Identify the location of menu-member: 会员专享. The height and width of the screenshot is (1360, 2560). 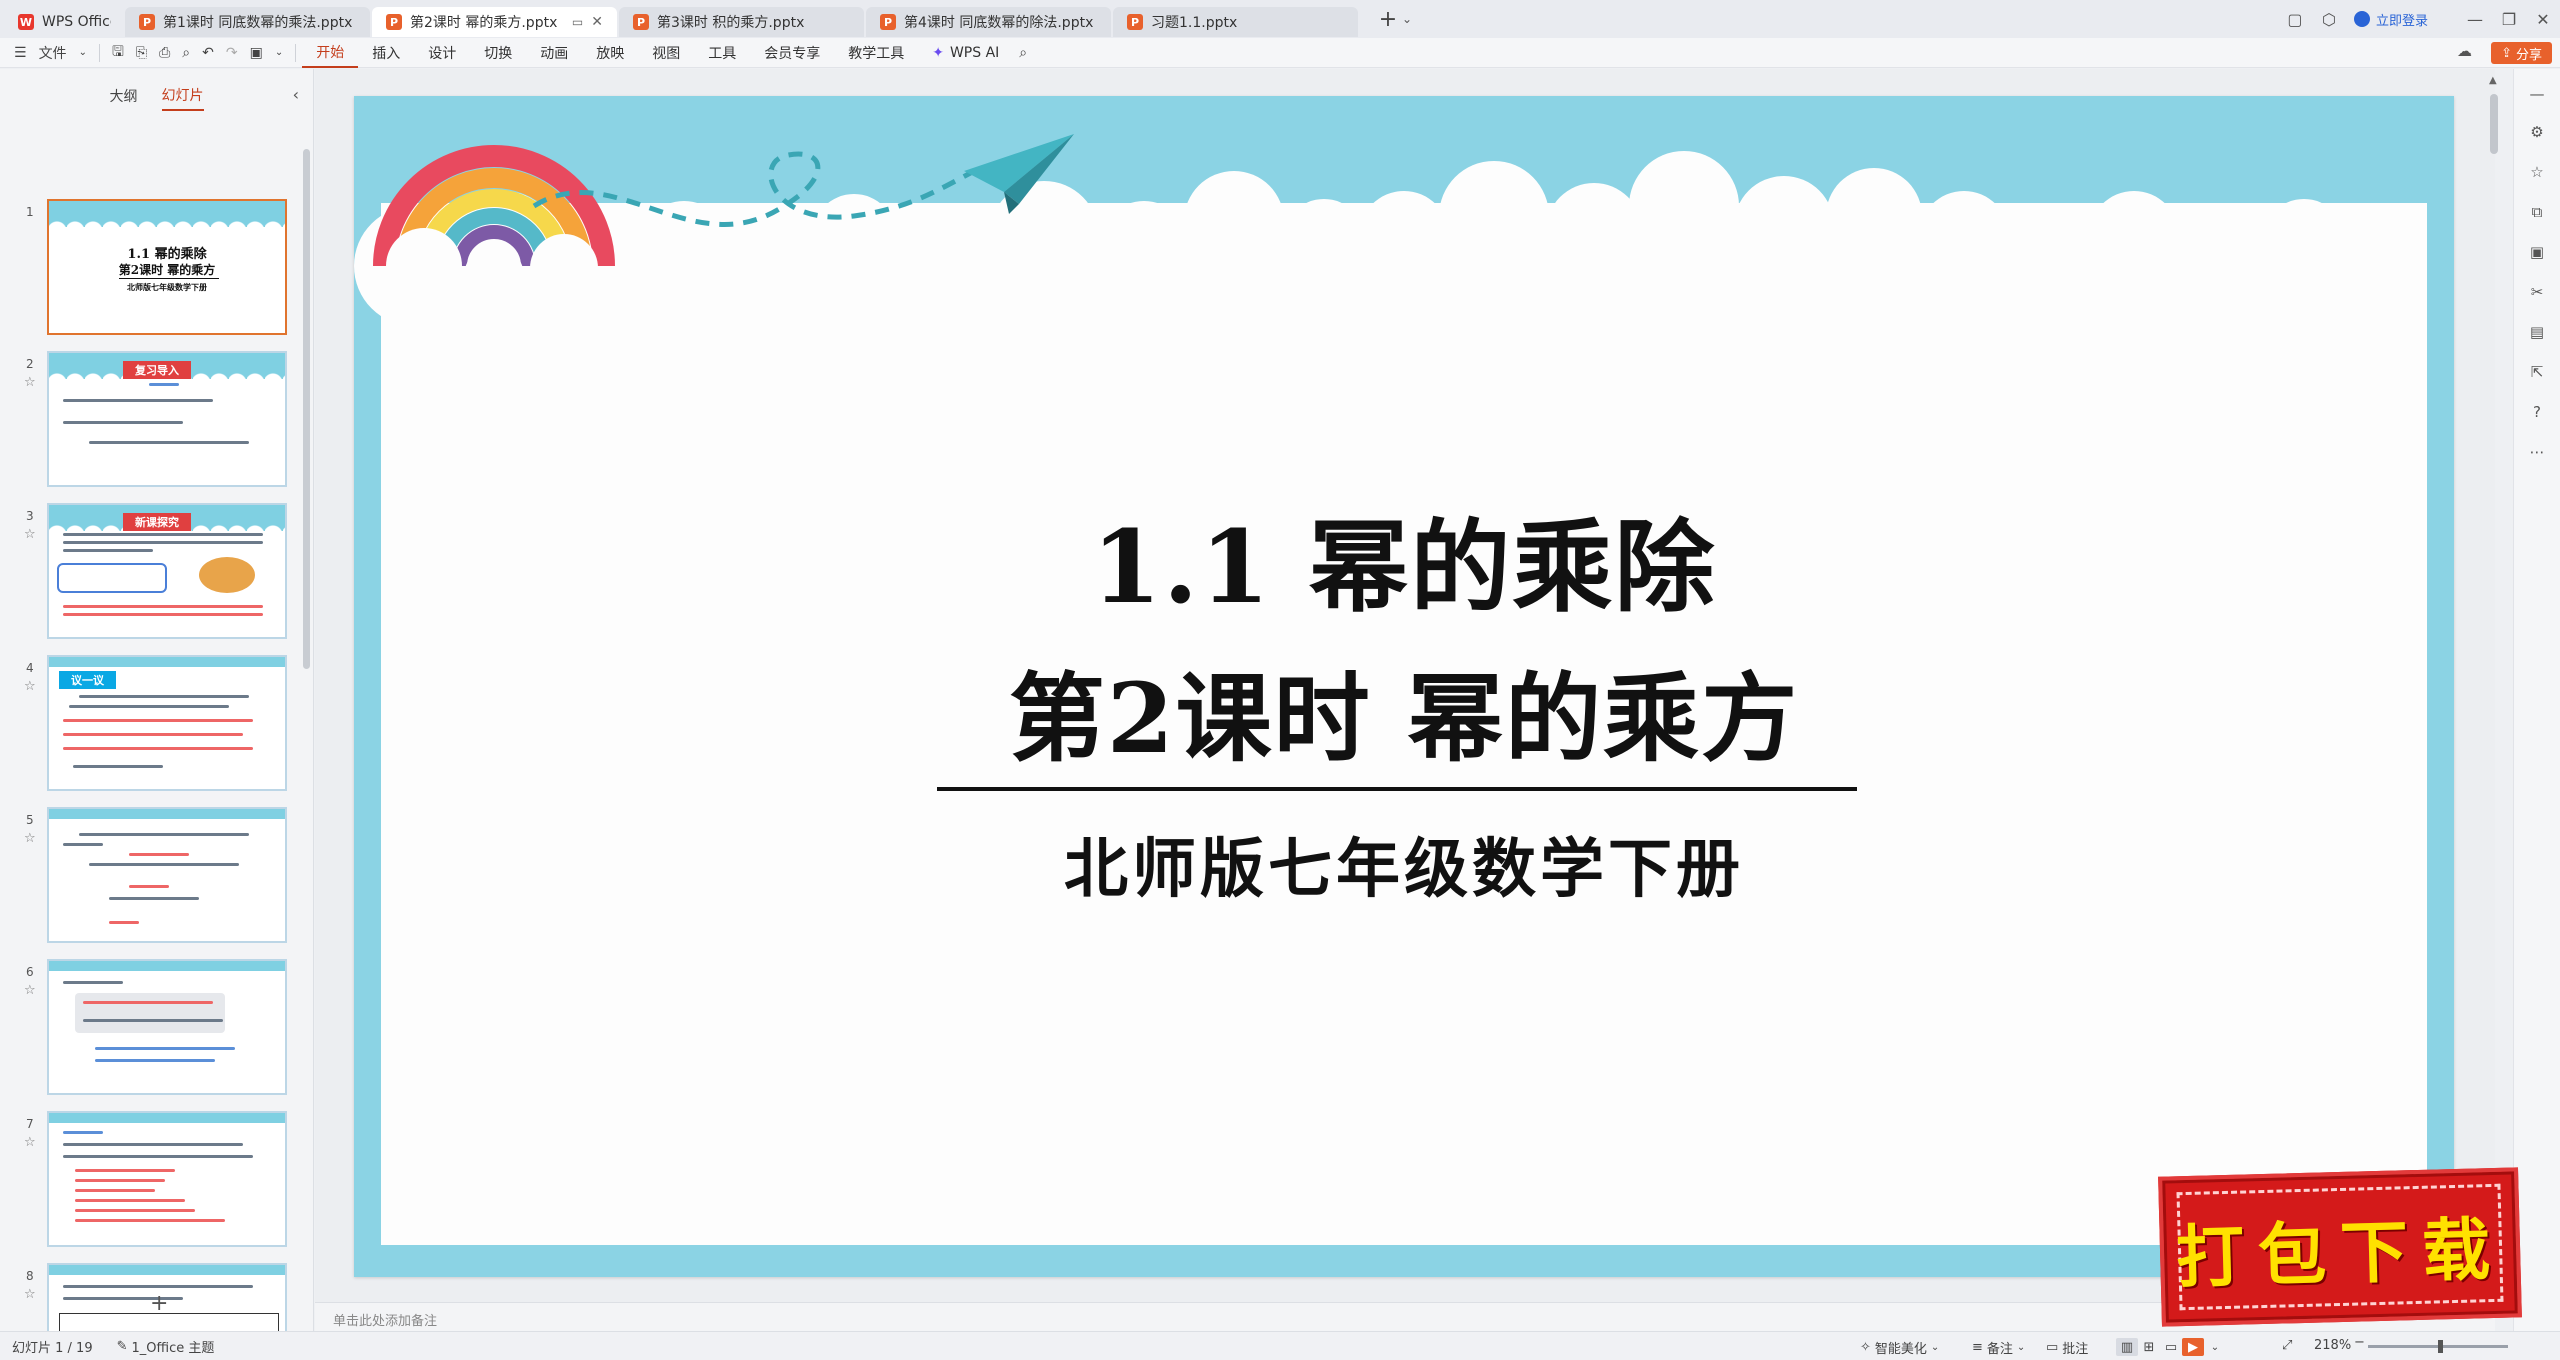
(792, 53).